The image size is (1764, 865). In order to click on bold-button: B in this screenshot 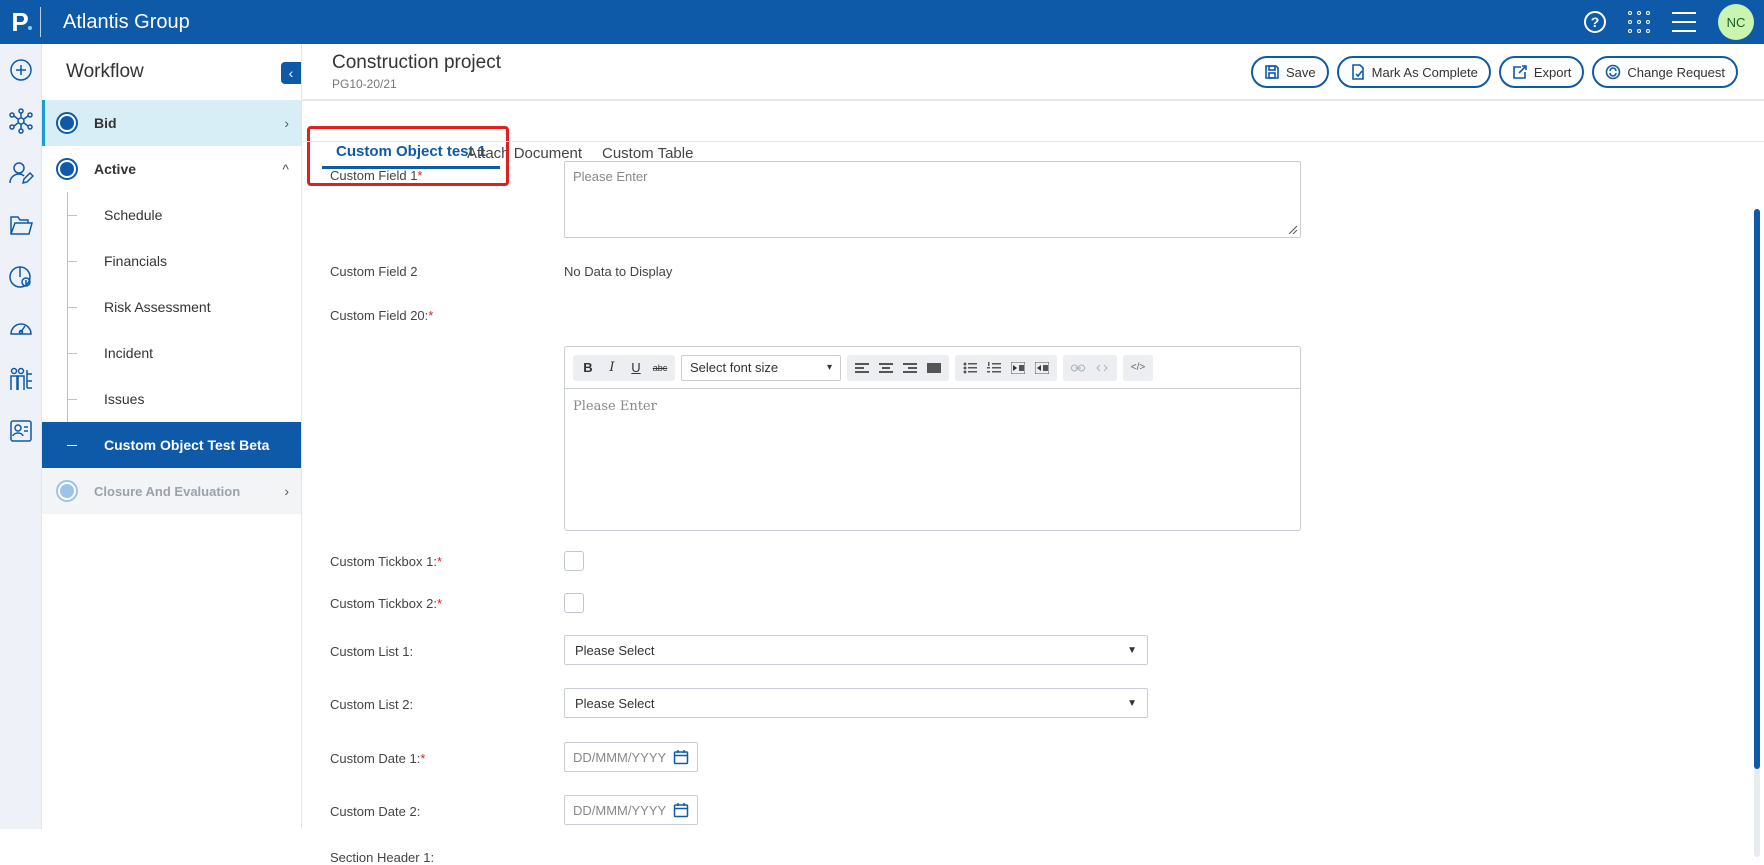, I will do `click(588, 368)`.